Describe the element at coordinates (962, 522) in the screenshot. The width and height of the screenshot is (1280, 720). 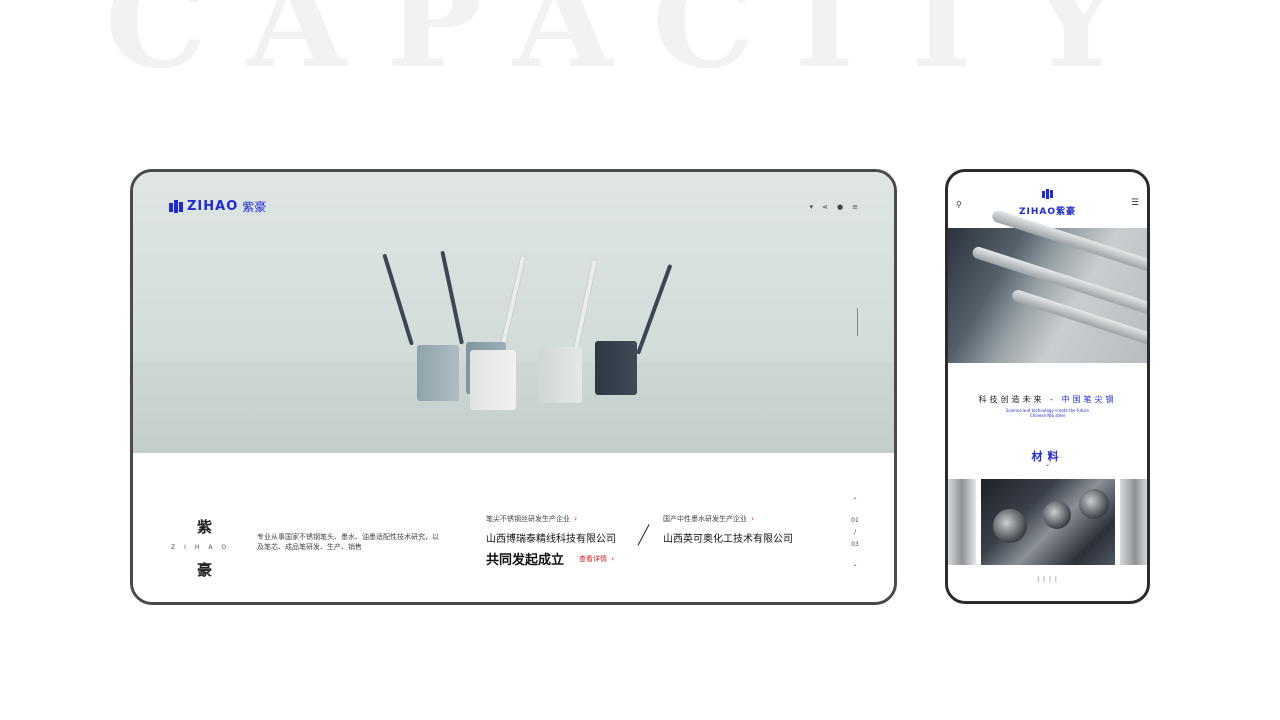
I see `carousel-slide-prev` at that location.